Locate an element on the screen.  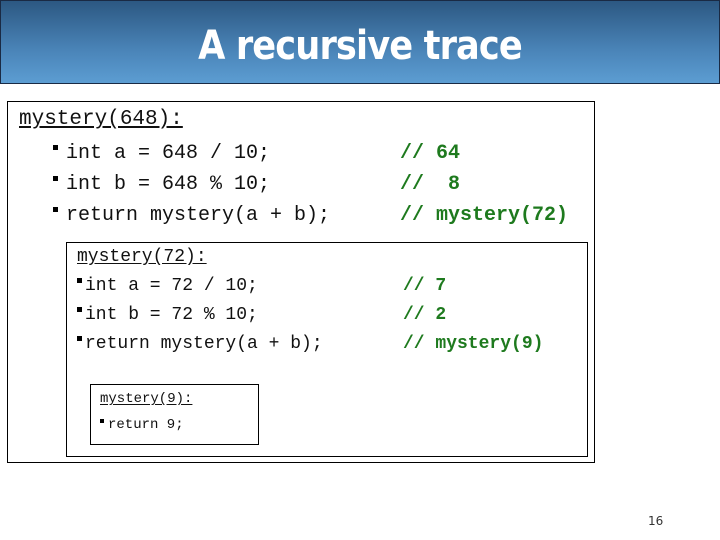
code-text: int b = 72 % 10; is located at coordinates (171, 315).